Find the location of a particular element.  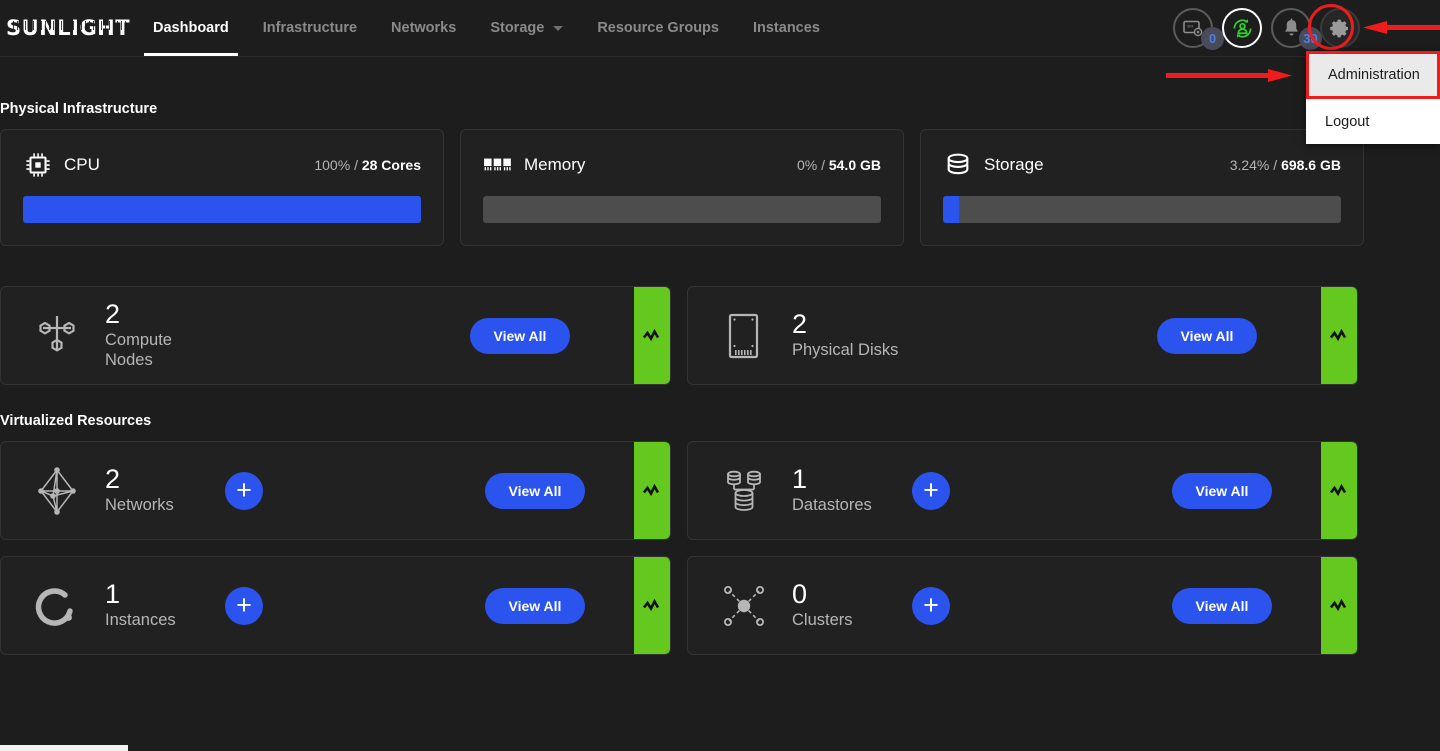

nav-label: Instances is located at coordinates (786, 28).